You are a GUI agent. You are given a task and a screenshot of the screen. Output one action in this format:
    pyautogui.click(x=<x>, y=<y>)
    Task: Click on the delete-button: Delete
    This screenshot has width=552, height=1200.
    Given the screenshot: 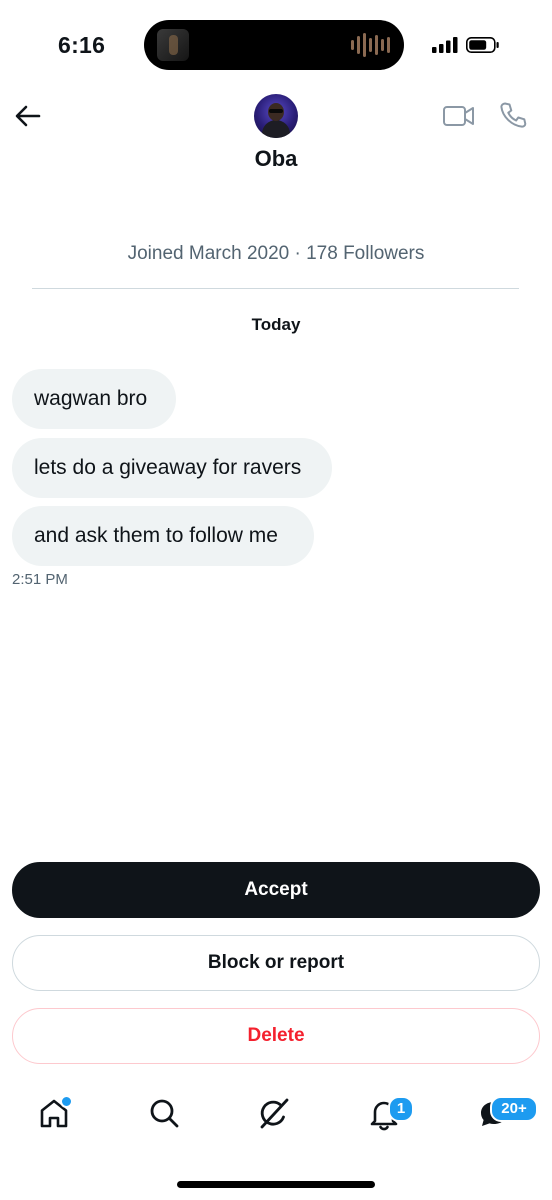 What is the action you would take?
    pyautogui.click(x=276, y=1036)
    